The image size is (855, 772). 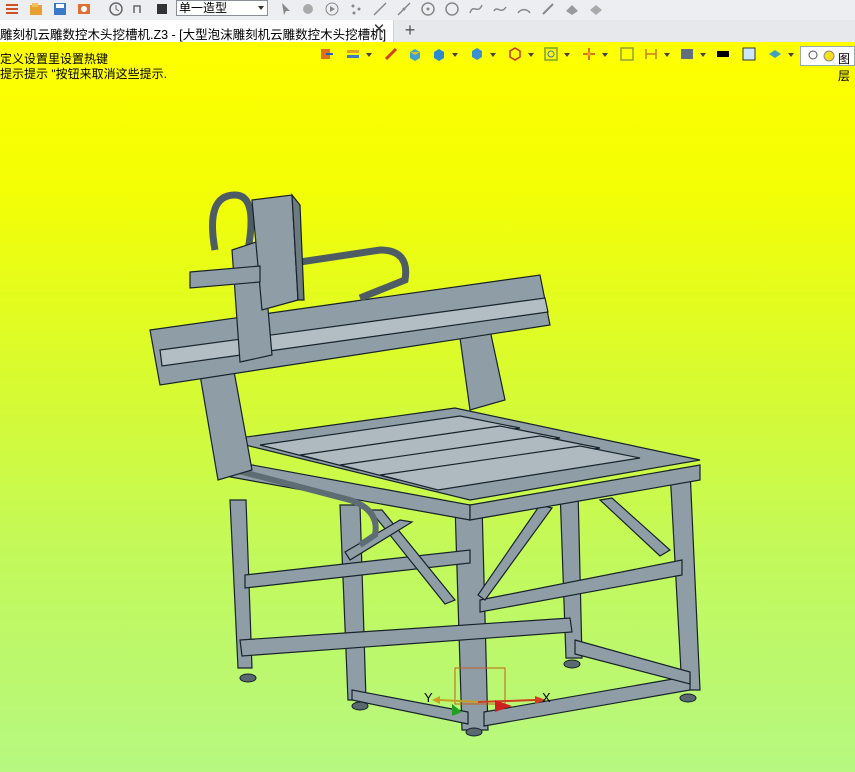 What do you see at coordinates (482, 370) in the screenshot?
I see `gantry-right-upright` at bounding box center [482, 370].